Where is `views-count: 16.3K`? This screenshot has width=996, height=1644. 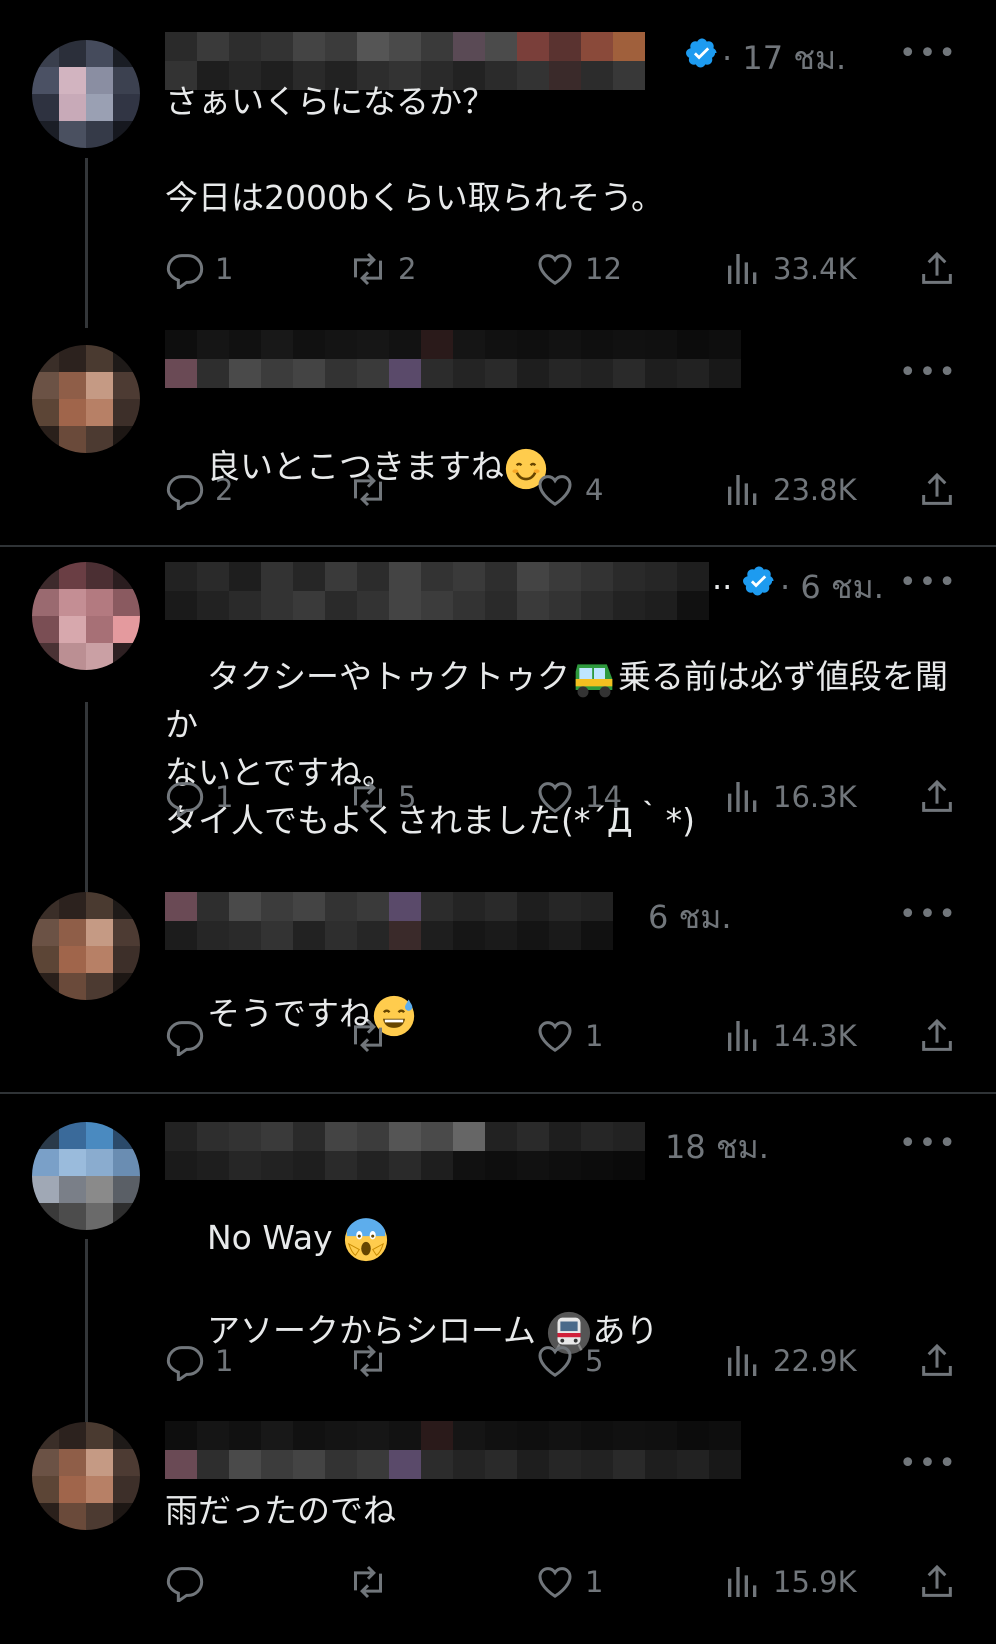
views-count: 16.3K is located at coordinates (815, 797).